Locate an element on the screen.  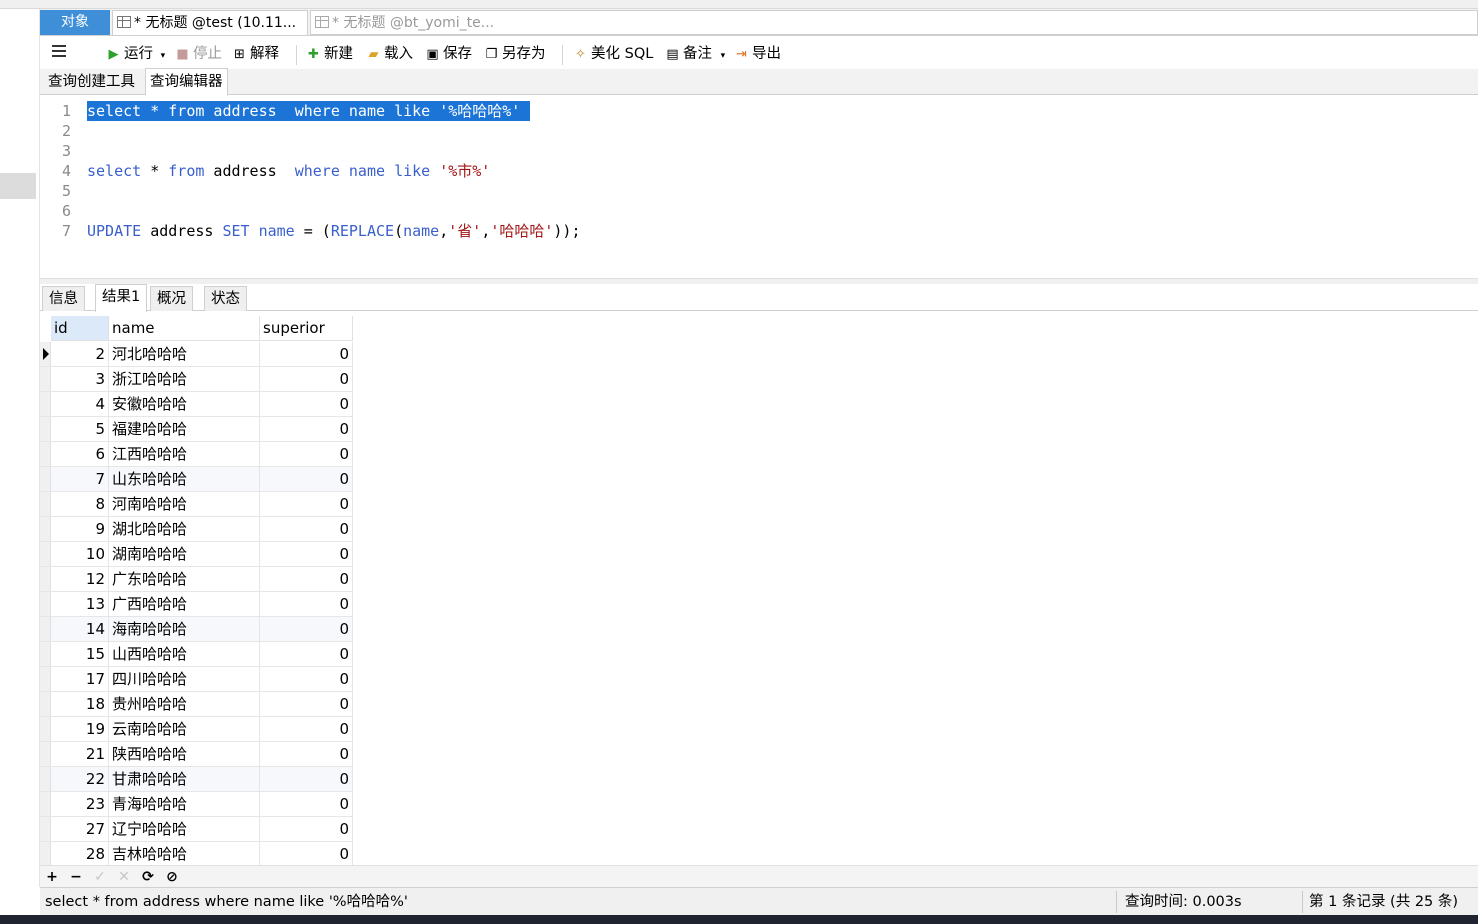
tab-info: 信息 is located at coordinates (63, 298).